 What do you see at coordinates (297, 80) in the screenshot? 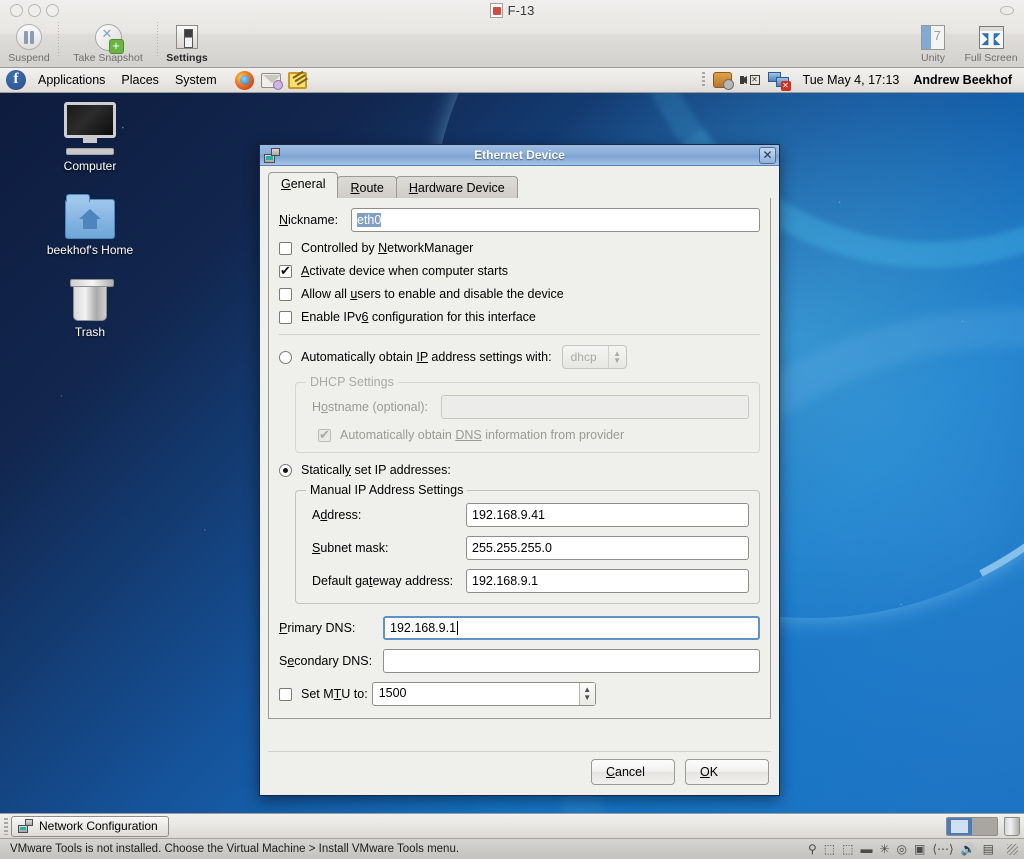
I see `notepad-edit-icon` at bounding box center [297, 80].